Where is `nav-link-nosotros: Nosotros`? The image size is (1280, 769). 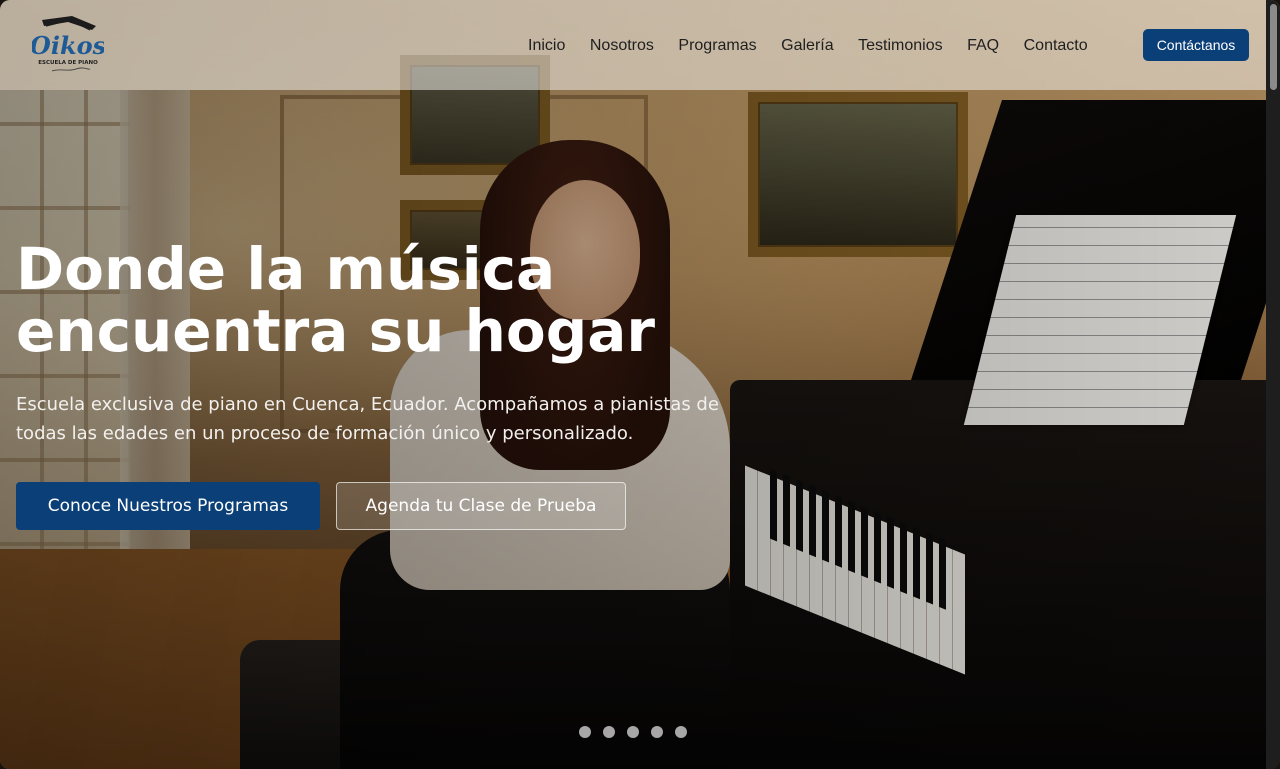 nav-link-nosotros: Nosotros is located at coordinates (622, 46).